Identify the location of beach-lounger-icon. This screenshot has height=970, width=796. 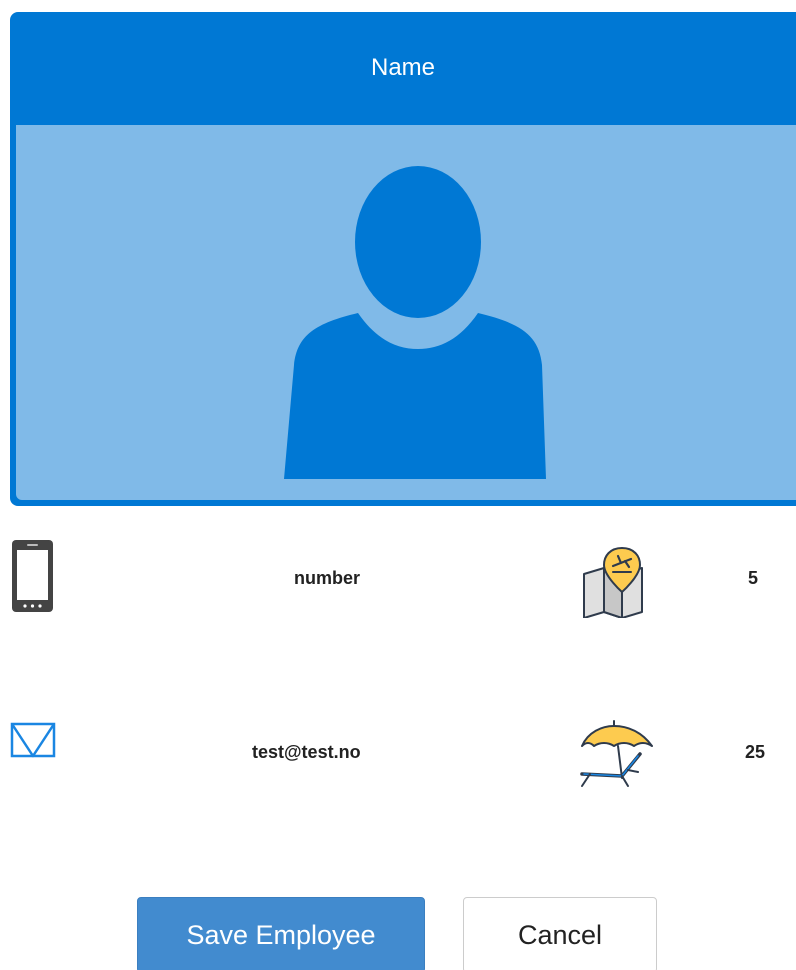
(616, 753).